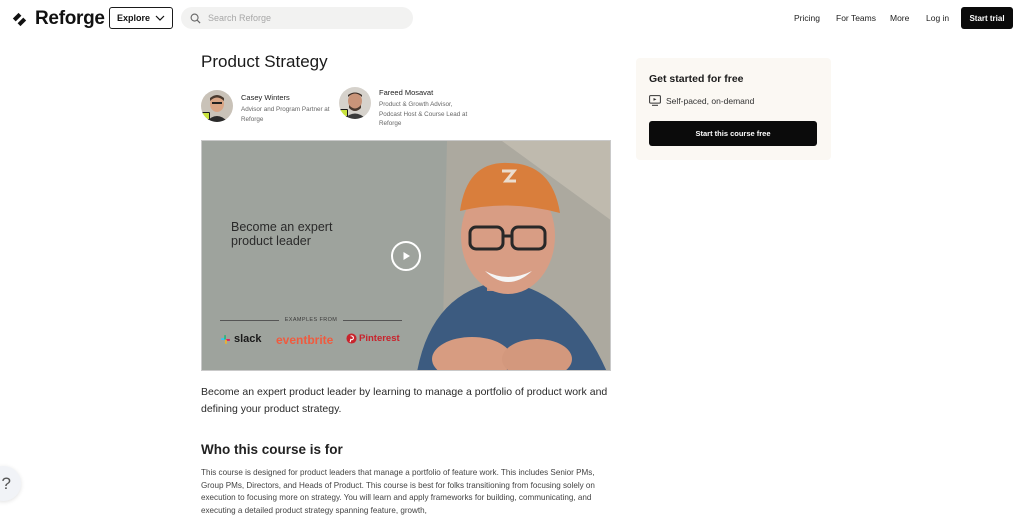 The image size is (1024, 519). Describe the element at coordinates (710, 100) in the screenshot. I see `course-format-text: Self-paced, on-demand` at that location.